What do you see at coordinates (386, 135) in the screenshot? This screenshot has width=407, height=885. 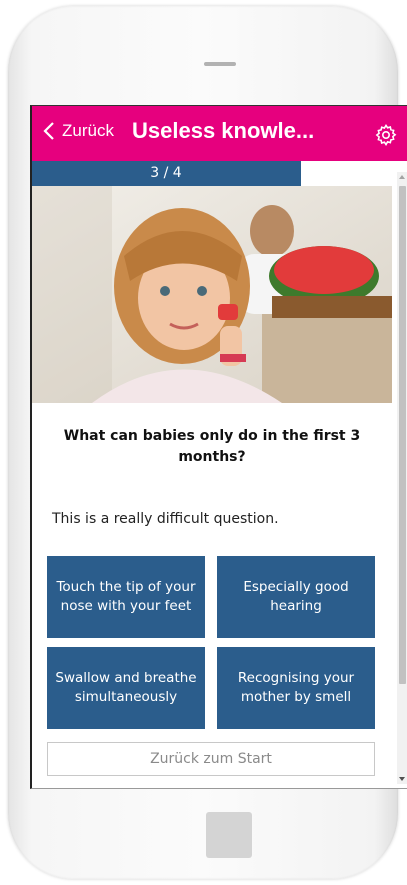 I see `gear-icon` at bounding box center [386, 135].